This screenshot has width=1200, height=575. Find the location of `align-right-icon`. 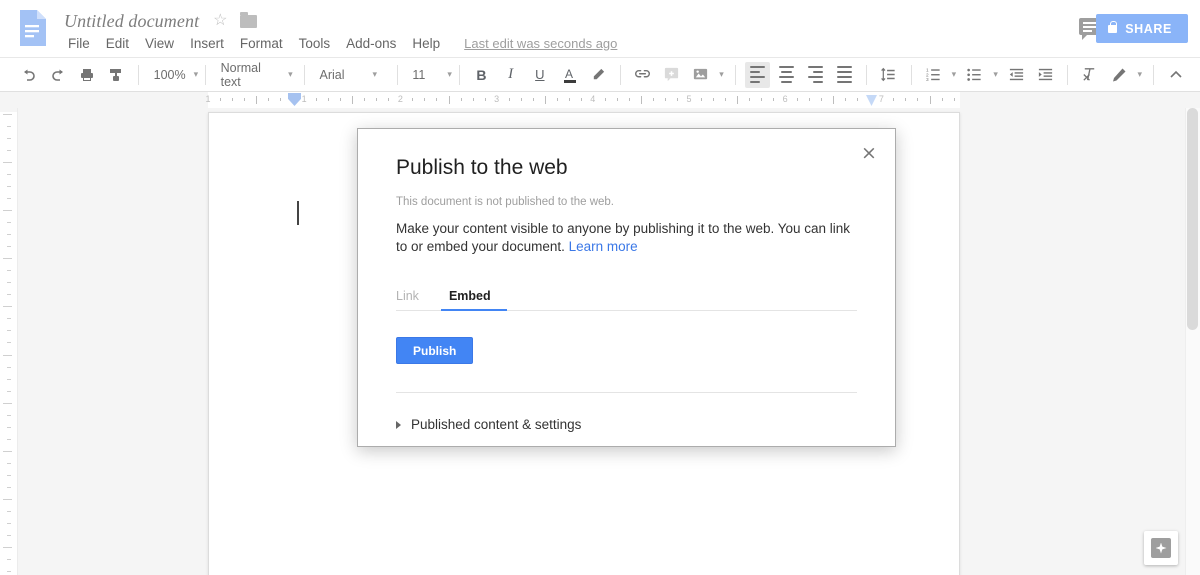

align-right-icon is located at coordinates (815, 75).